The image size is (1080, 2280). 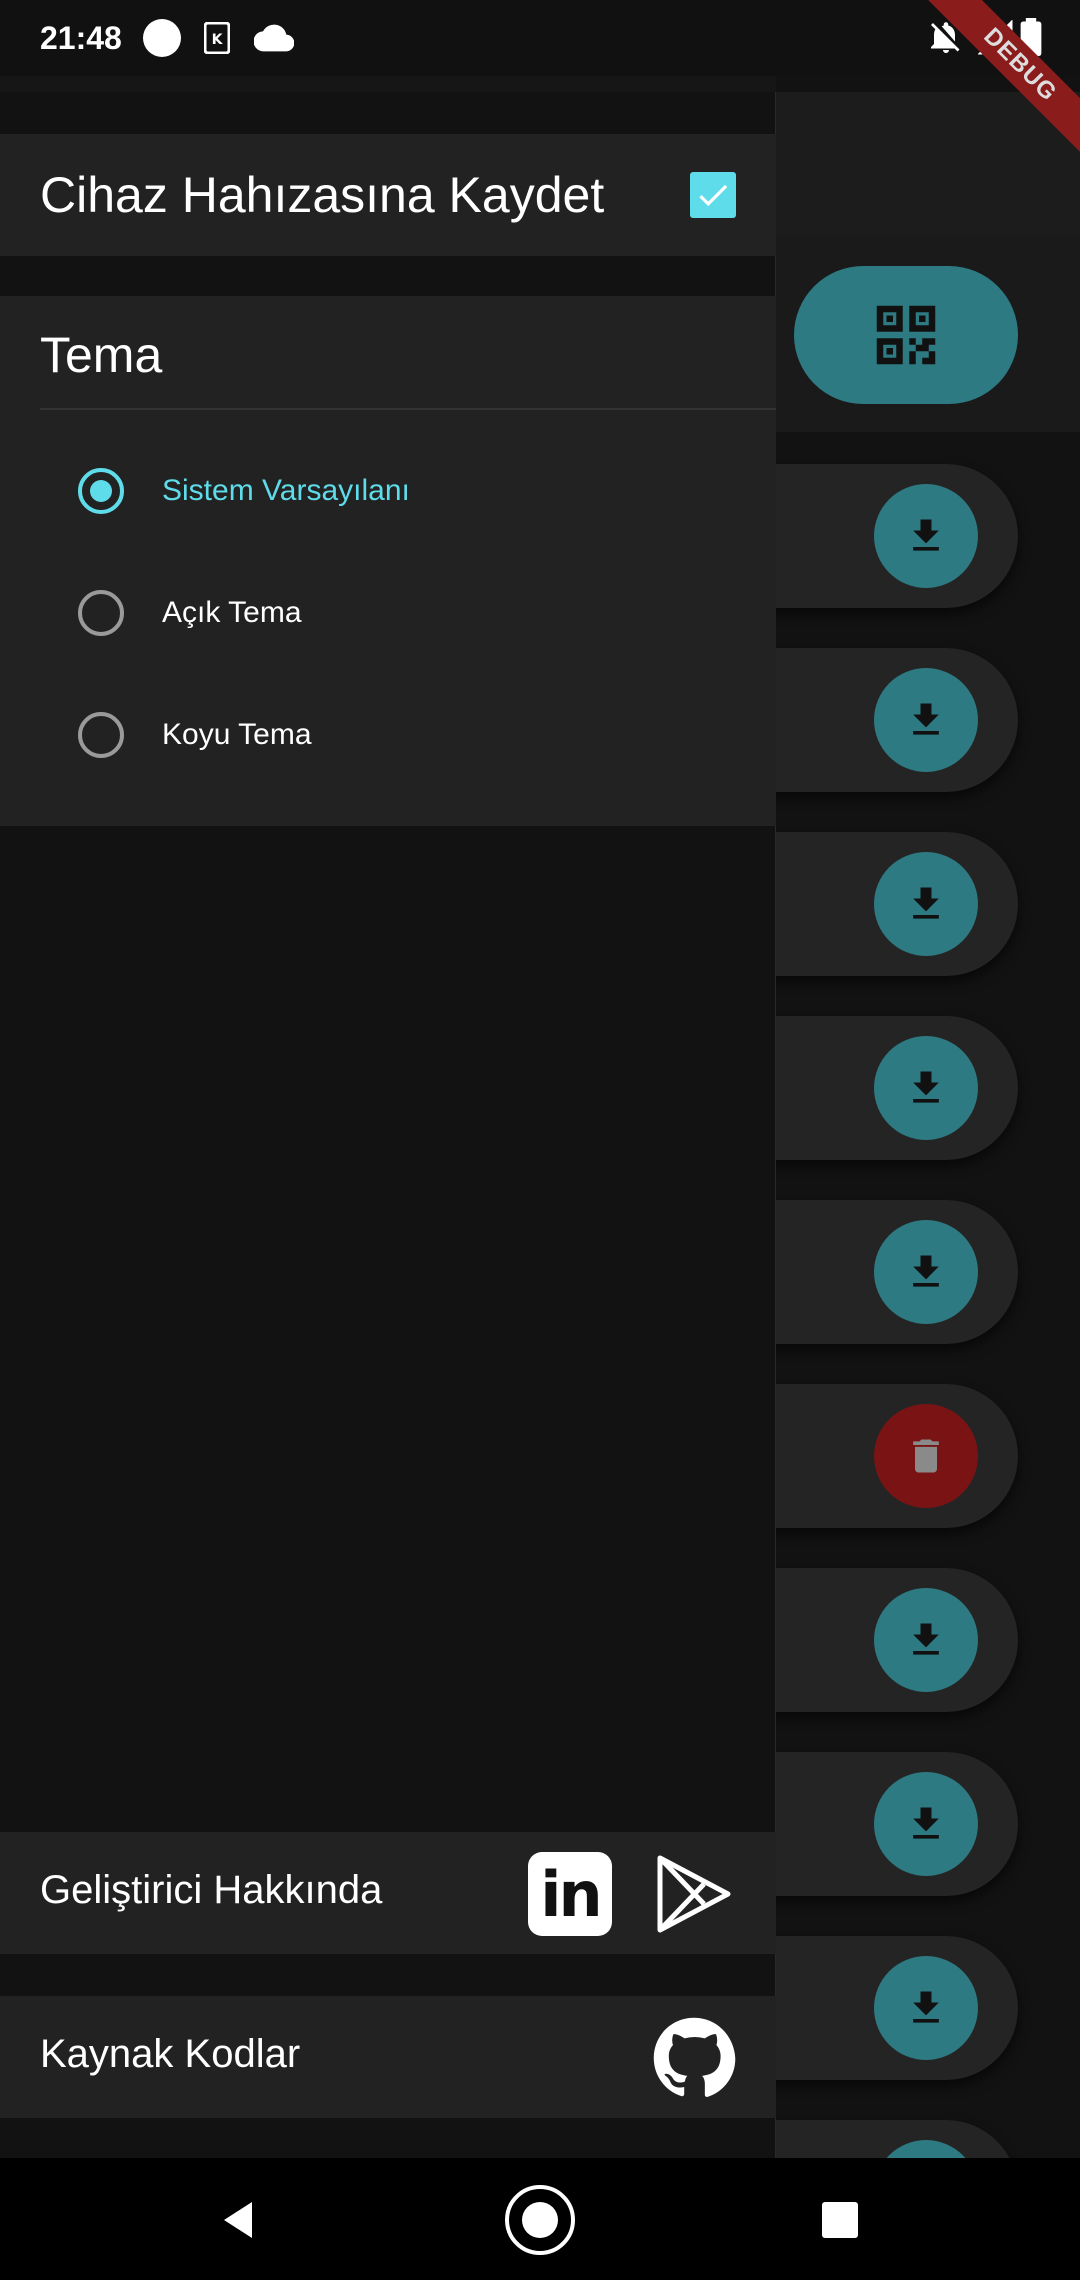 What do you see at coordinates (81, 38) in the screenshot?
I see `status-time: 21:48` at bounding box center [81, 38].